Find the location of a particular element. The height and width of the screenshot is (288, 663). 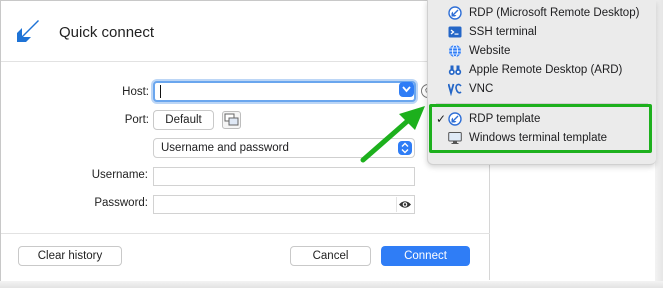

eye-icon is located at coordinates (404, 204).